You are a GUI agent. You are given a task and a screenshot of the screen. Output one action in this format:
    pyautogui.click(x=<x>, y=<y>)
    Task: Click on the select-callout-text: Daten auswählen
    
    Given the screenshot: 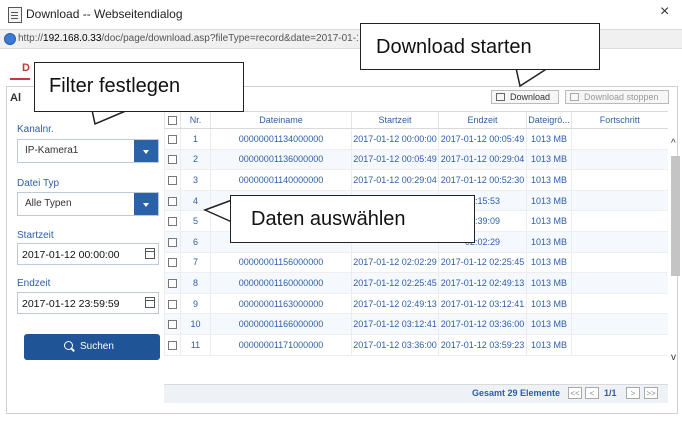 What is the action you would take?
    pyautogui.click(x=328, y=219)
    